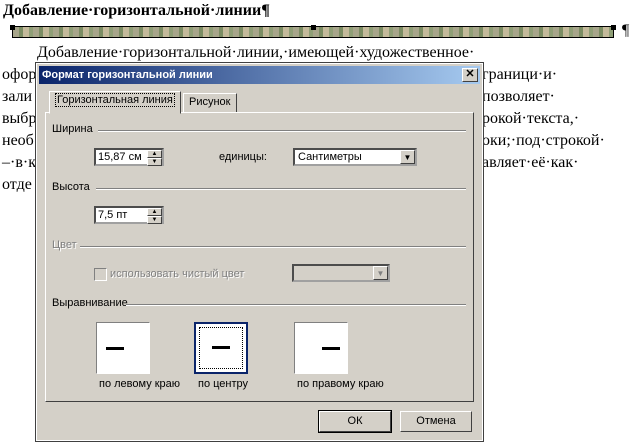 The width and height of the screenshot is (637, 445). Describe the element at coordinates (531, 118) in the screenshot. I see `doc-line-4-end: рокой·текста,·` at that location.